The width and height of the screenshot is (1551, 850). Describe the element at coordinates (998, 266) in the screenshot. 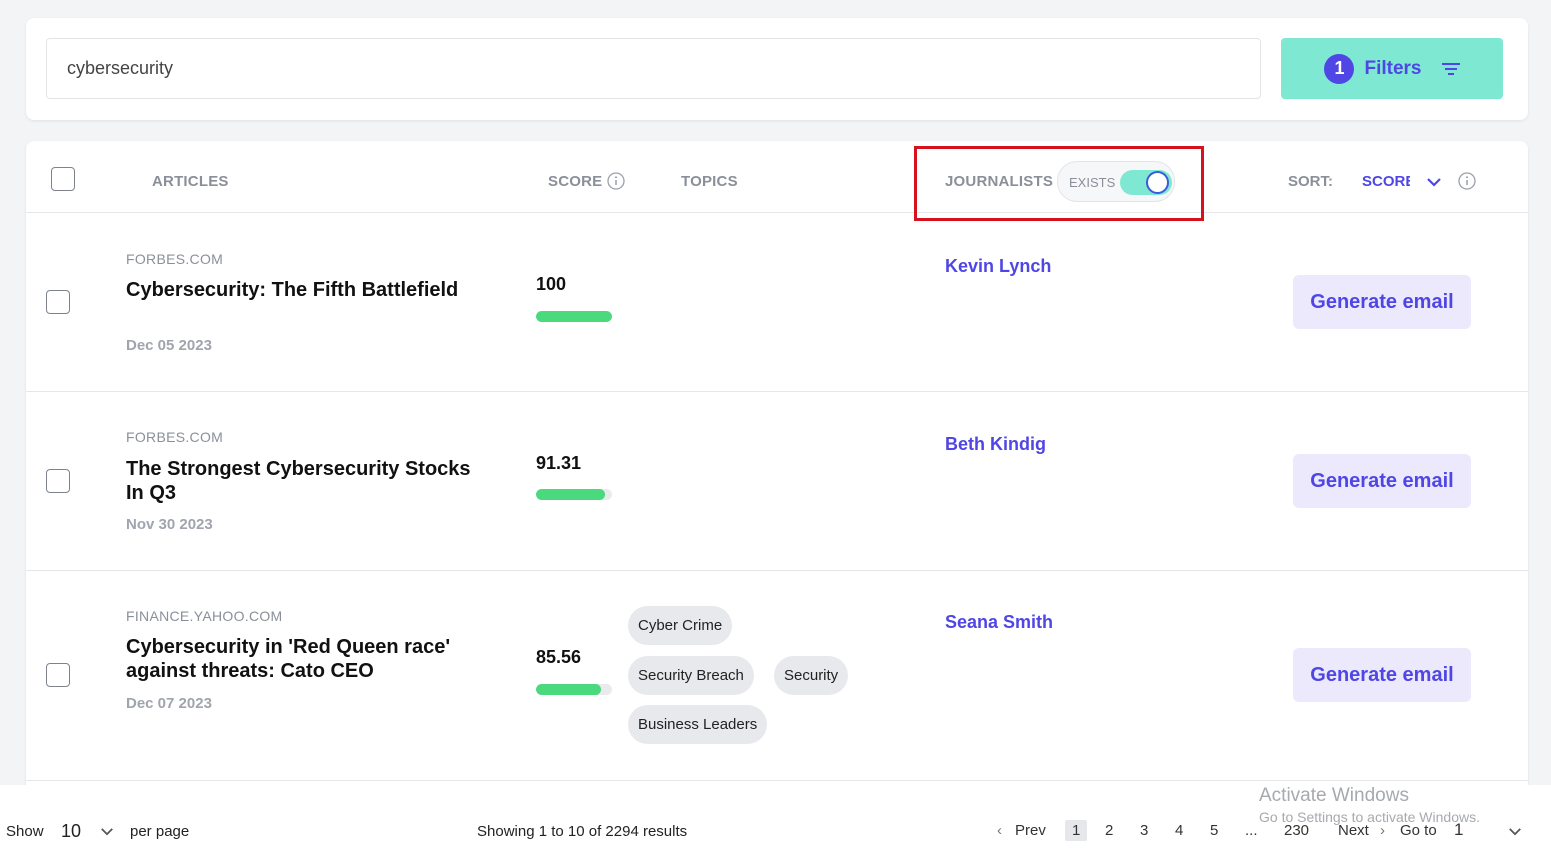

I see `journalist-link: Kevin Lynch` at that location.